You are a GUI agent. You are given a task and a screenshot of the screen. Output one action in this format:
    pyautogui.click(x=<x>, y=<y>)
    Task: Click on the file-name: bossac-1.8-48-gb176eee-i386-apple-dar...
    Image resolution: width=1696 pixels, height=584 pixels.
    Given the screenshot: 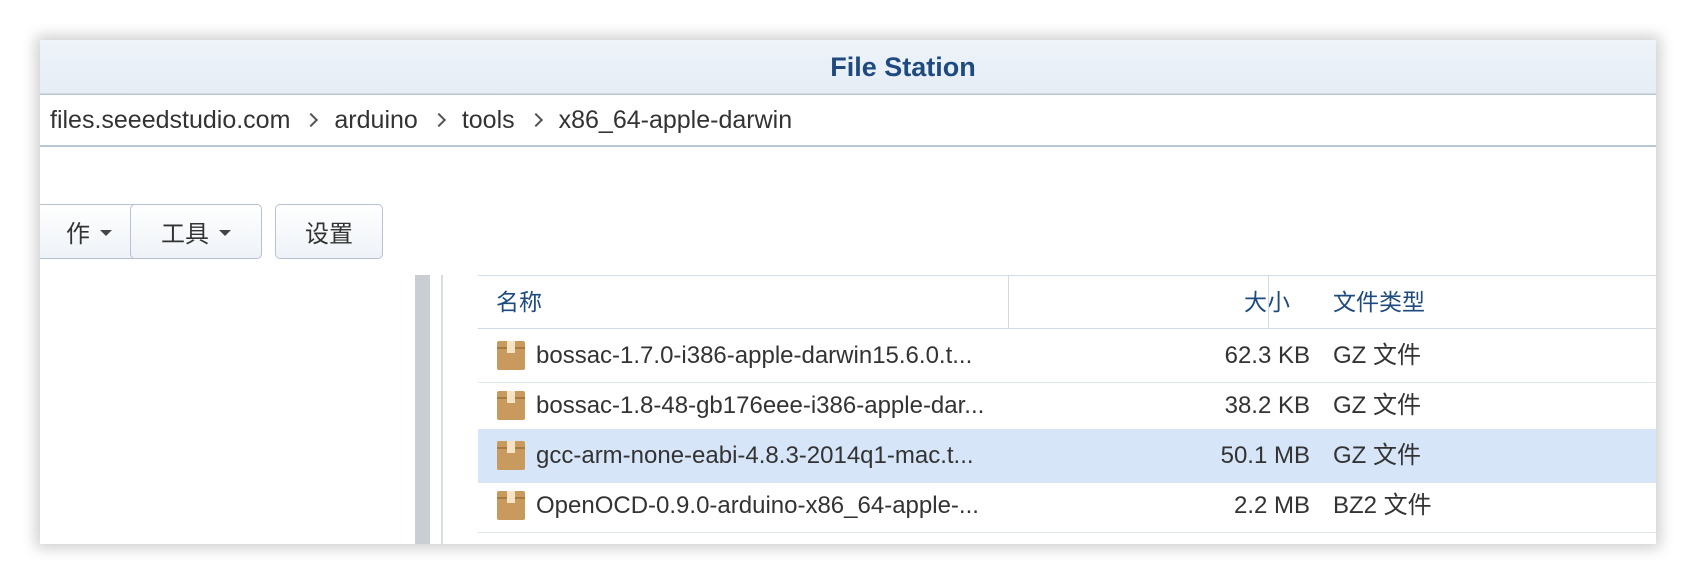 What is the action you would take?
    pyautogui.click(x=760, y=405)
    